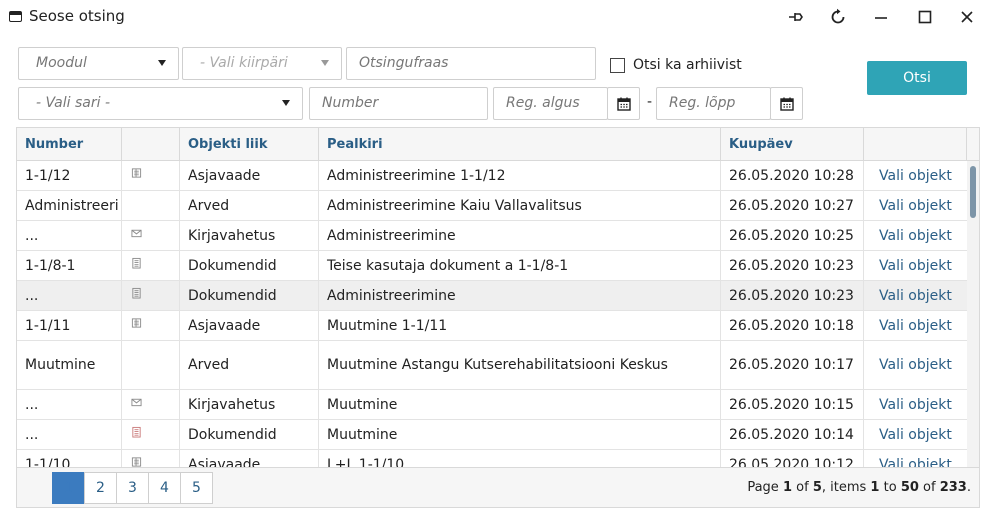 This screenshot has width=985, height=508. I want to click on reg-end-calendar-button, so click(786, 103).